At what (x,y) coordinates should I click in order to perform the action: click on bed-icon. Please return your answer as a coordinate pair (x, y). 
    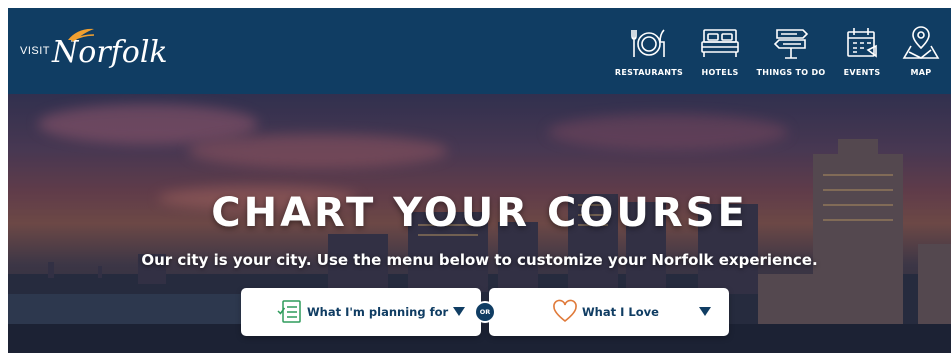
    Looking at the image, I should click on (720, 43).